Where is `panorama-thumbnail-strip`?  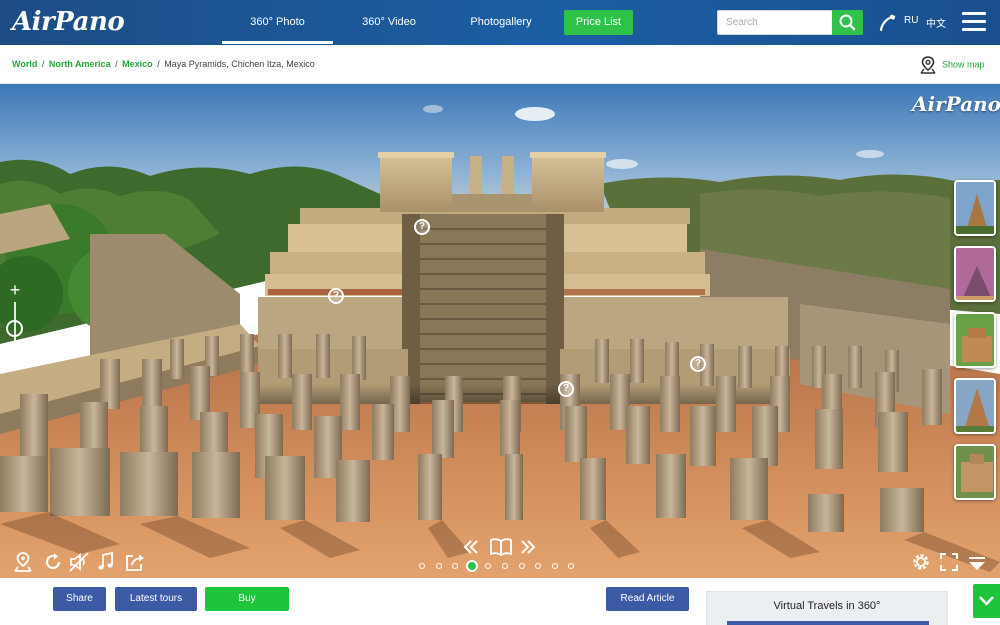 panorama-thumbnail-strip is located at coordinates (975, 346).